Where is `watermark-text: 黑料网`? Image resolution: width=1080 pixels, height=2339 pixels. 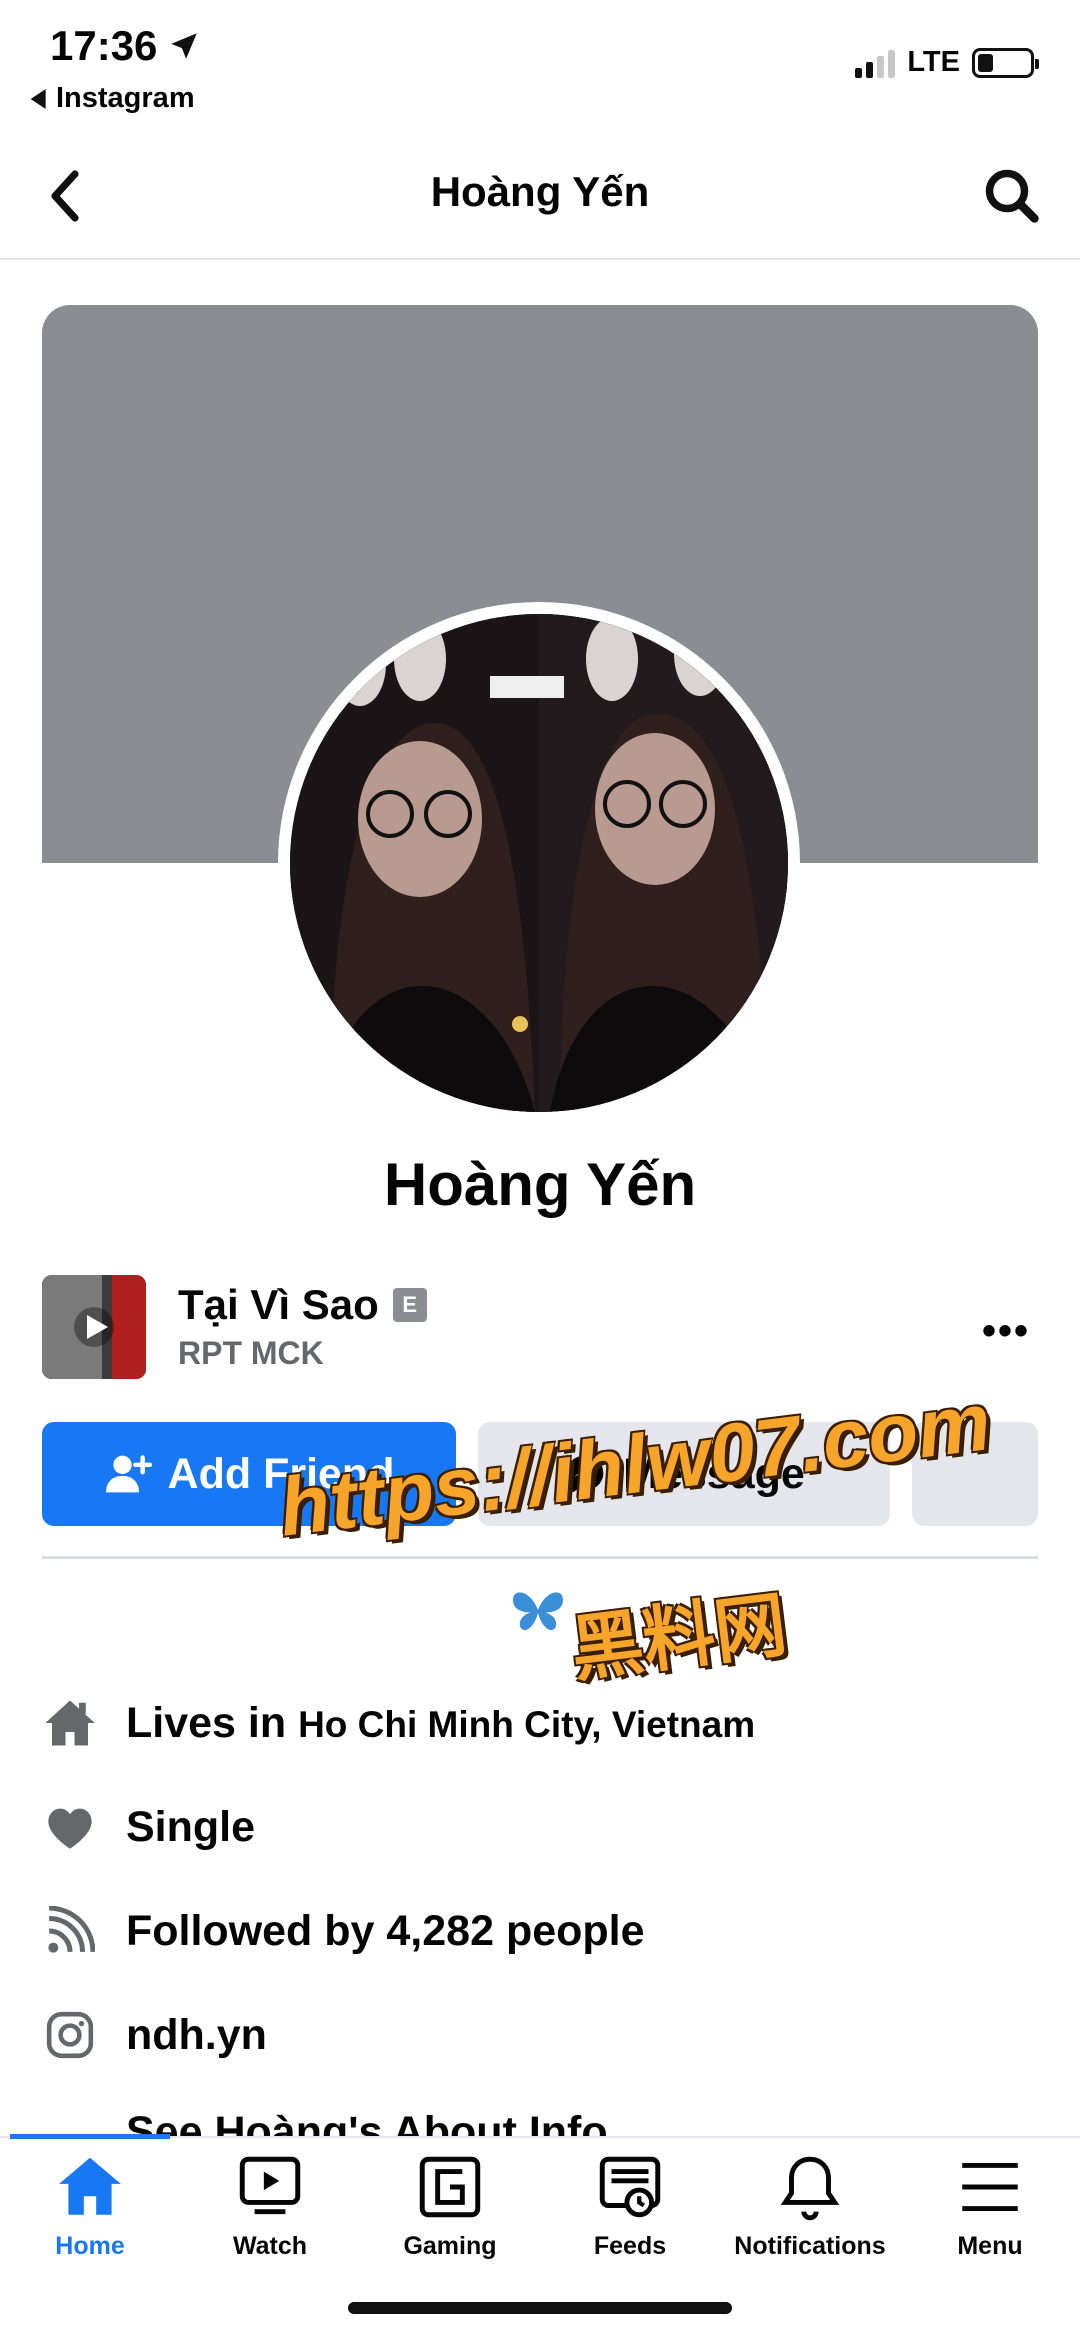 watermark-text: 黑料网 is located at coordinates (678, 1638).